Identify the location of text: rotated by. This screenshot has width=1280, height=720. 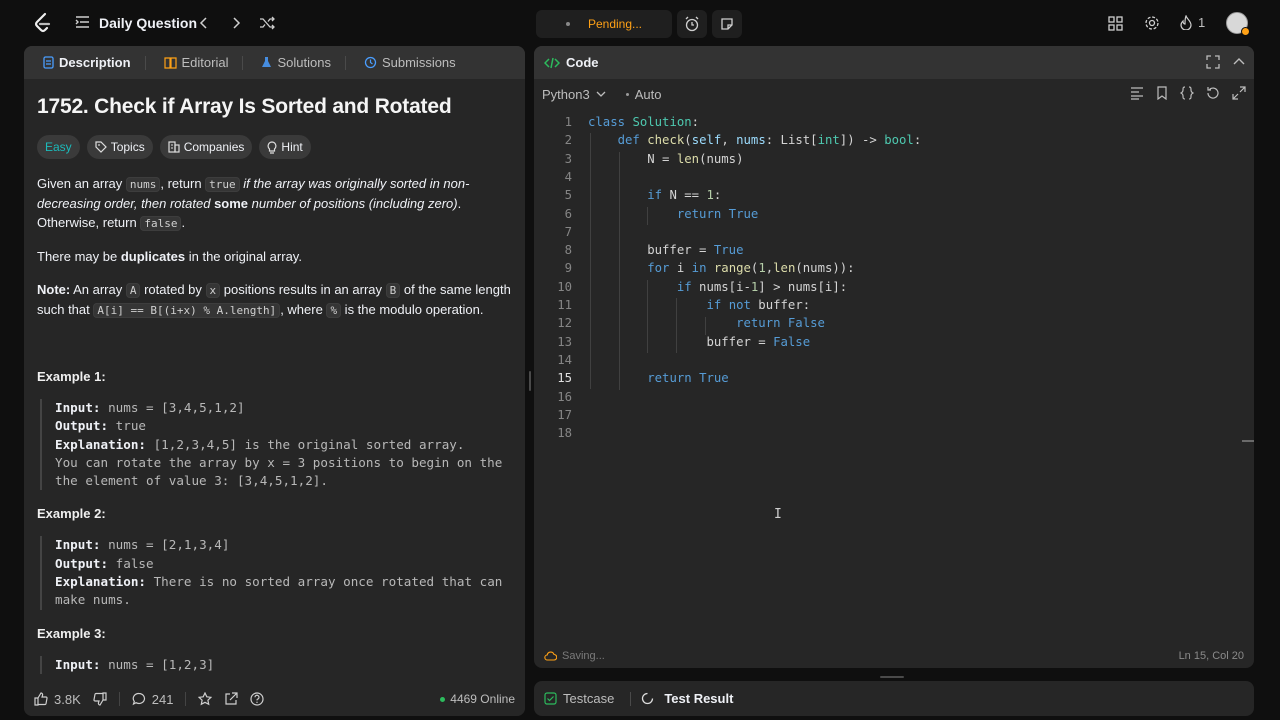
(173, 289).